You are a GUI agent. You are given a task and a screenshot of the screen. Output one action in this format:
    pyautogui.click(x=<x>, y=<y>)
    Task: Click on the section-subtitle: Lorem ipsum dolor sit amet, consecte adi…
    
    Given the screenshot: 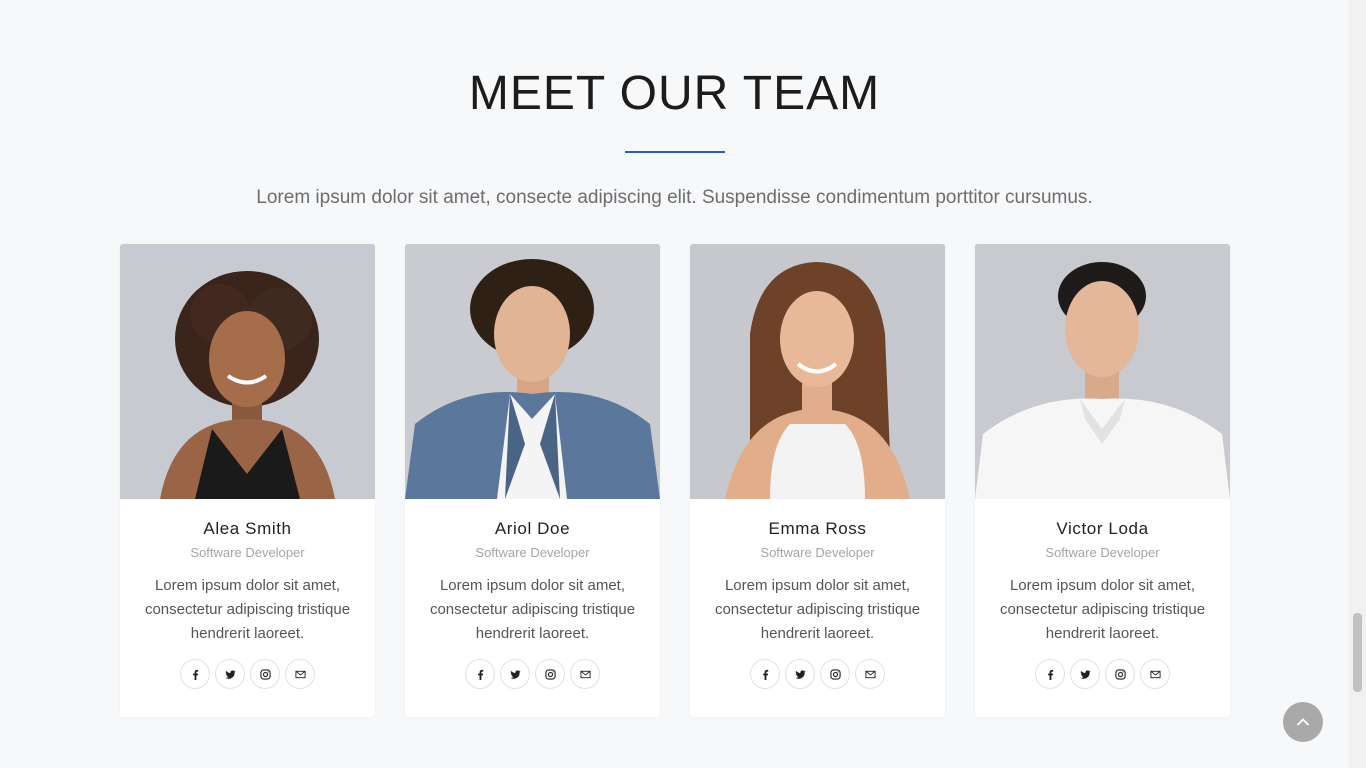 What is the action you would take?
    pyautogui.click(x=674, y=197)
    